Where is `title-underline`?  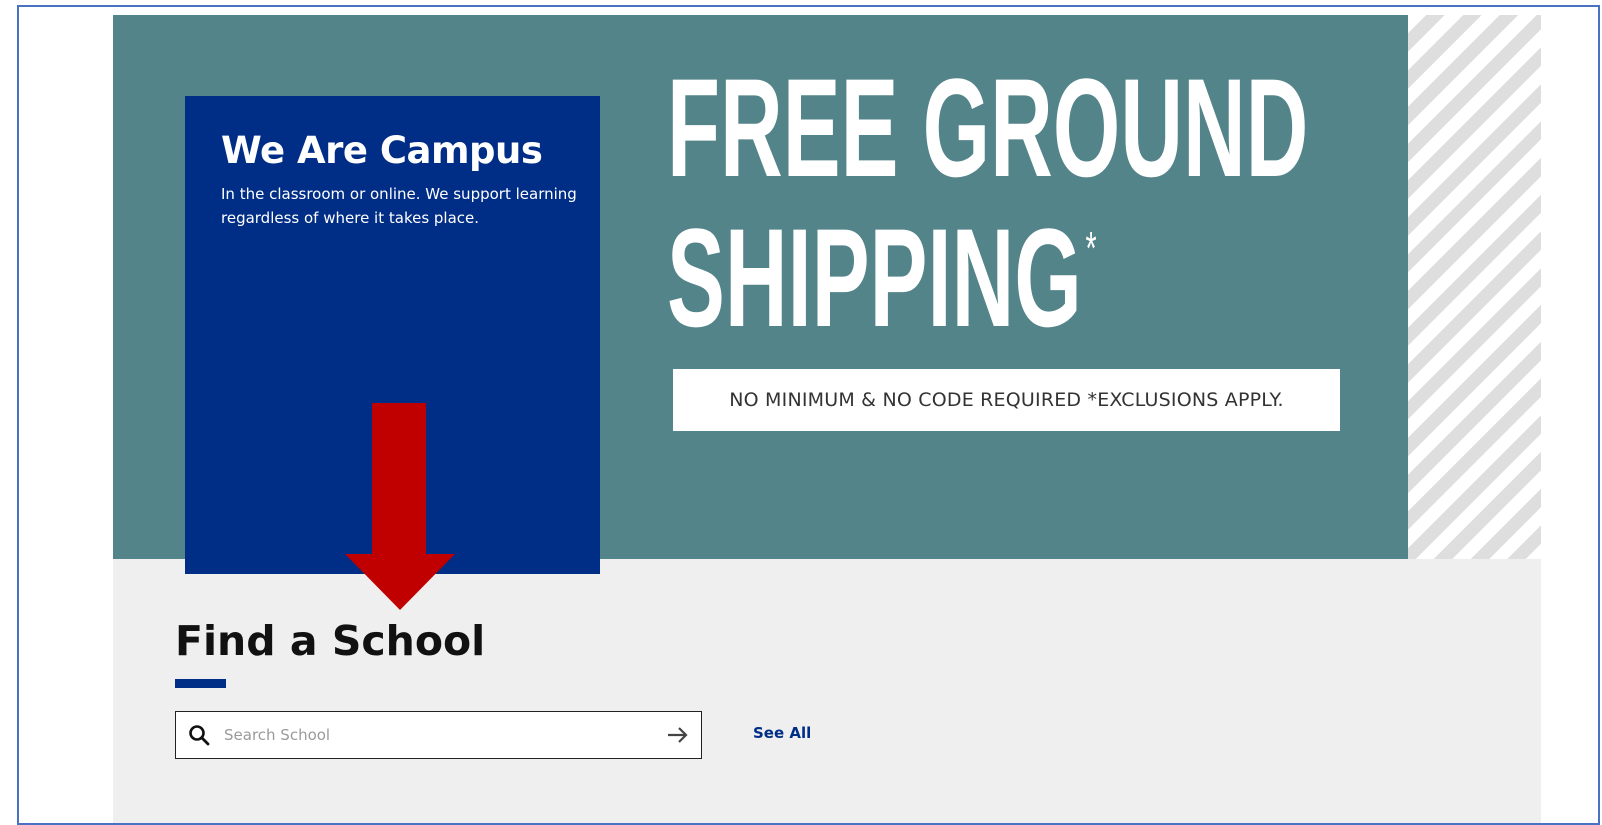
title-underline is located at coordinates (200, 683).